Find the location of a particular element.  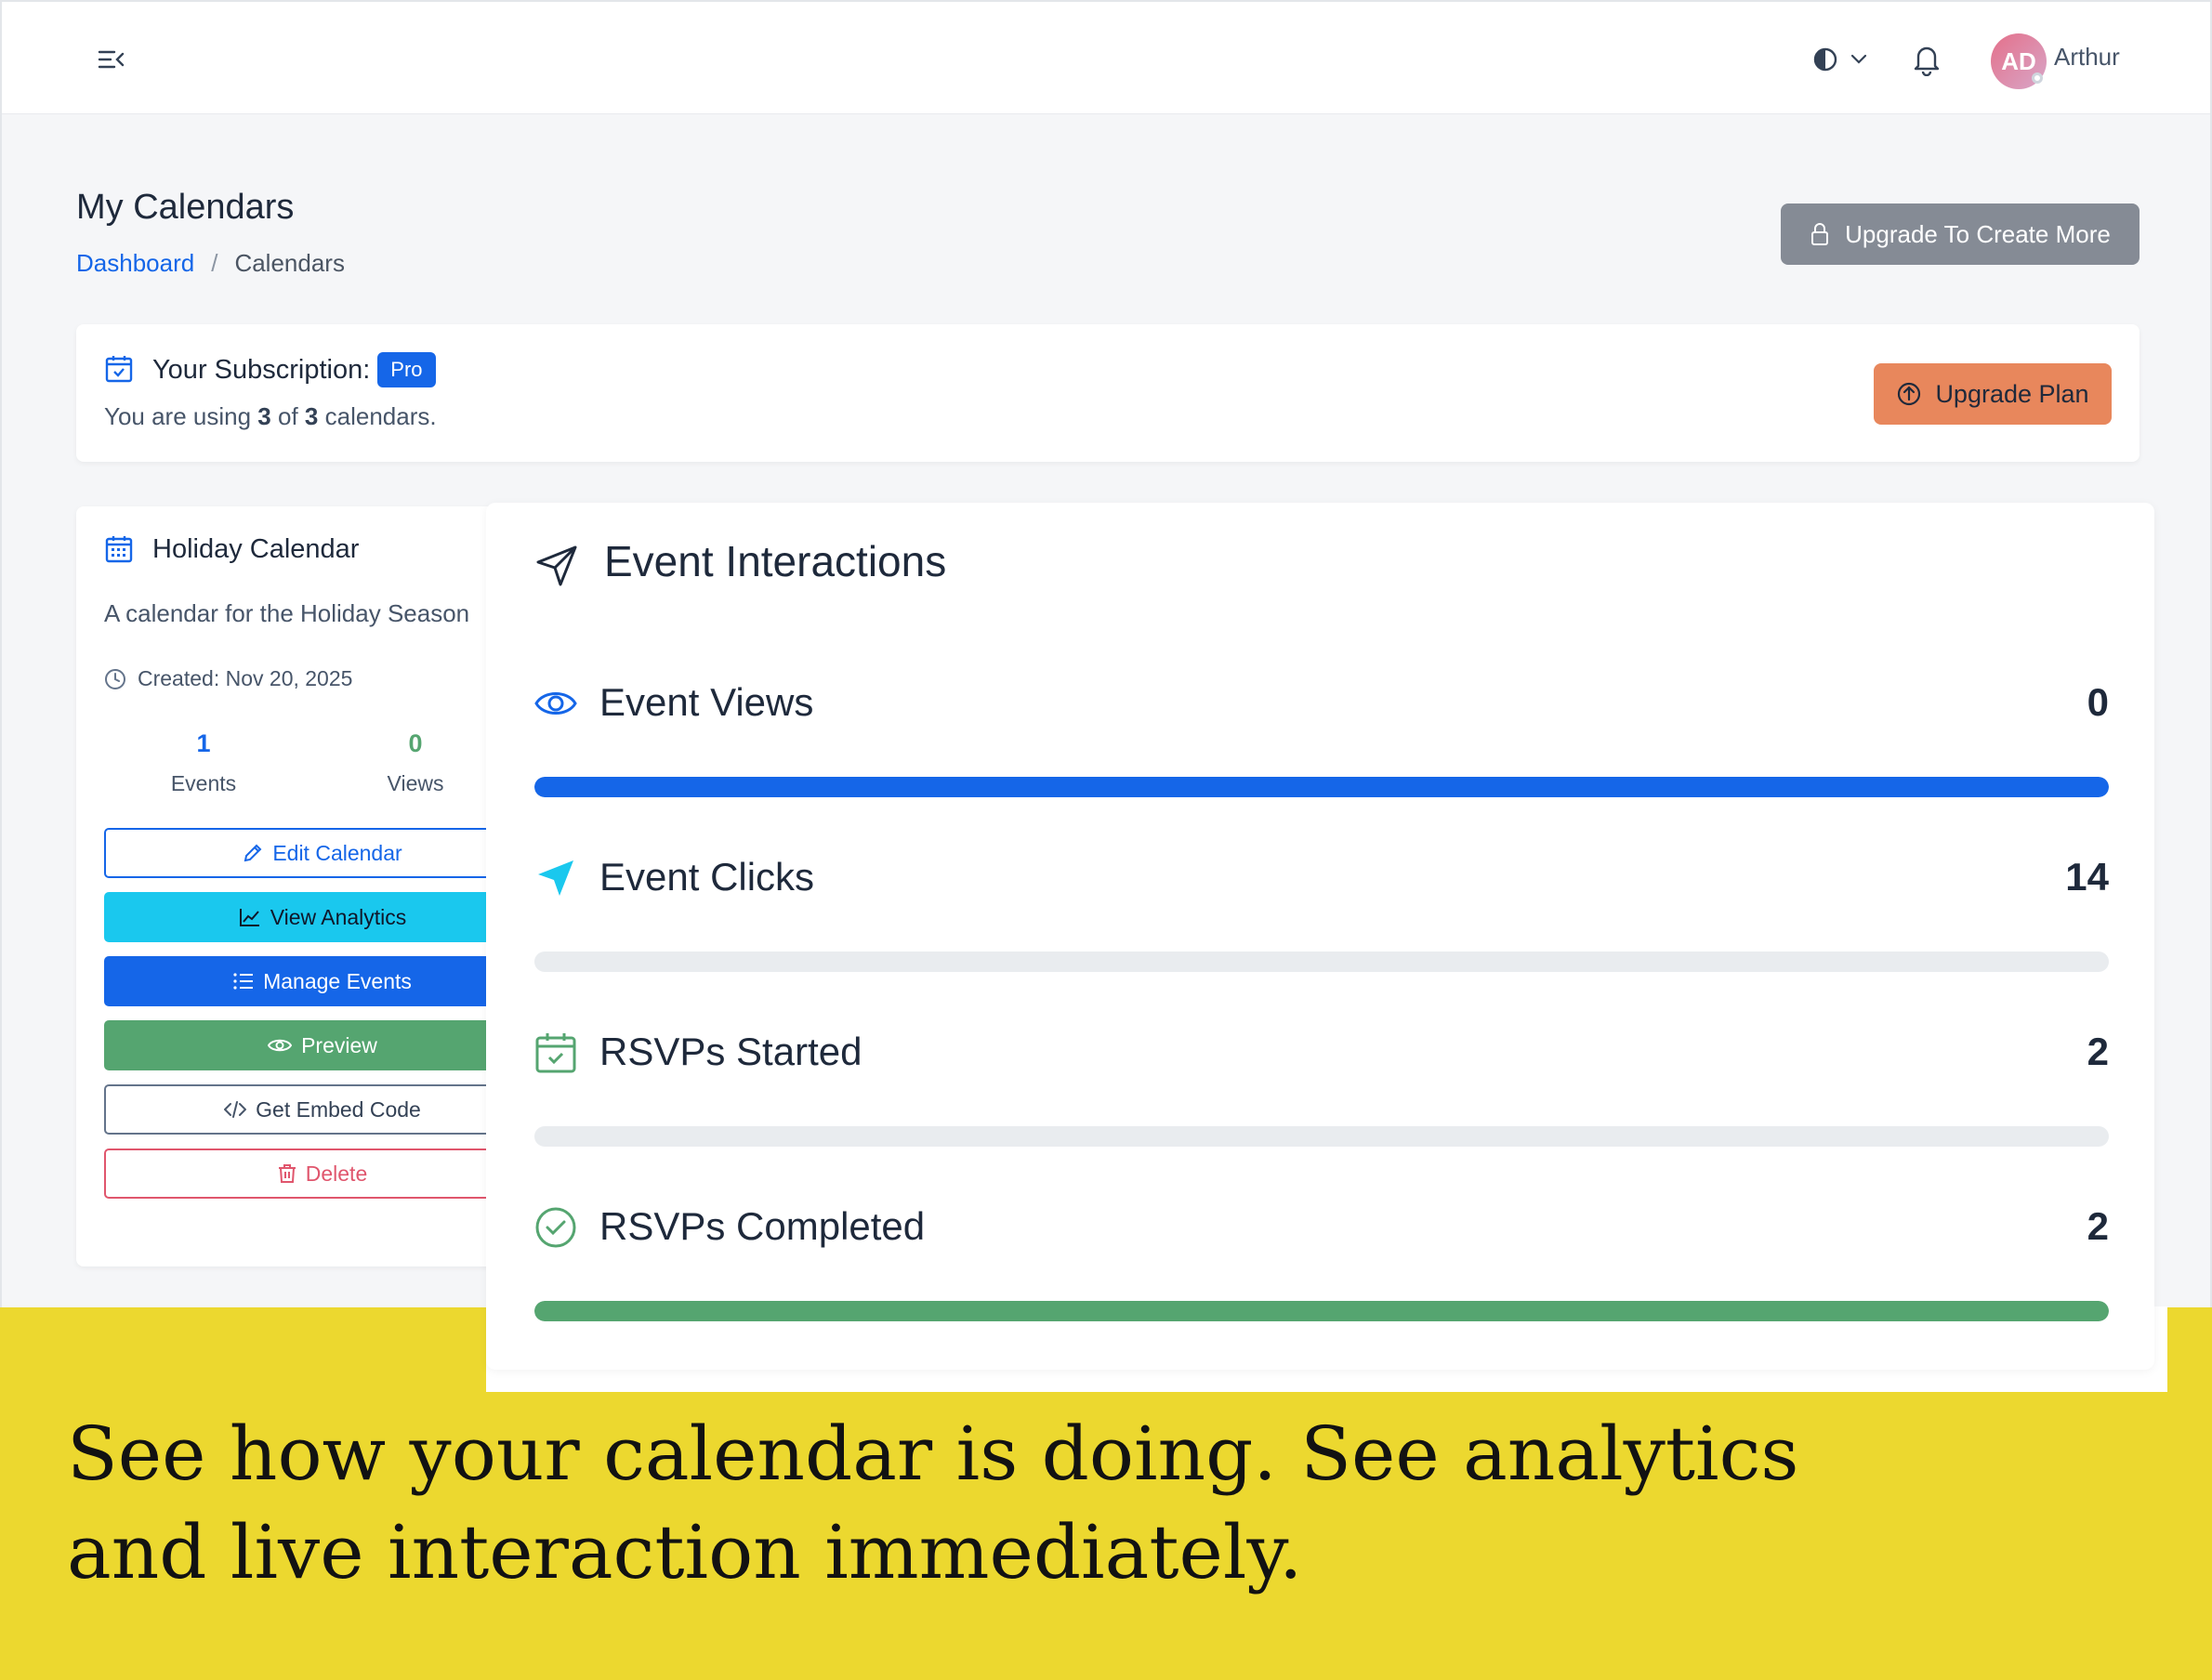

metric-label: RSVPs Started is located at coordinates (730, 1051).